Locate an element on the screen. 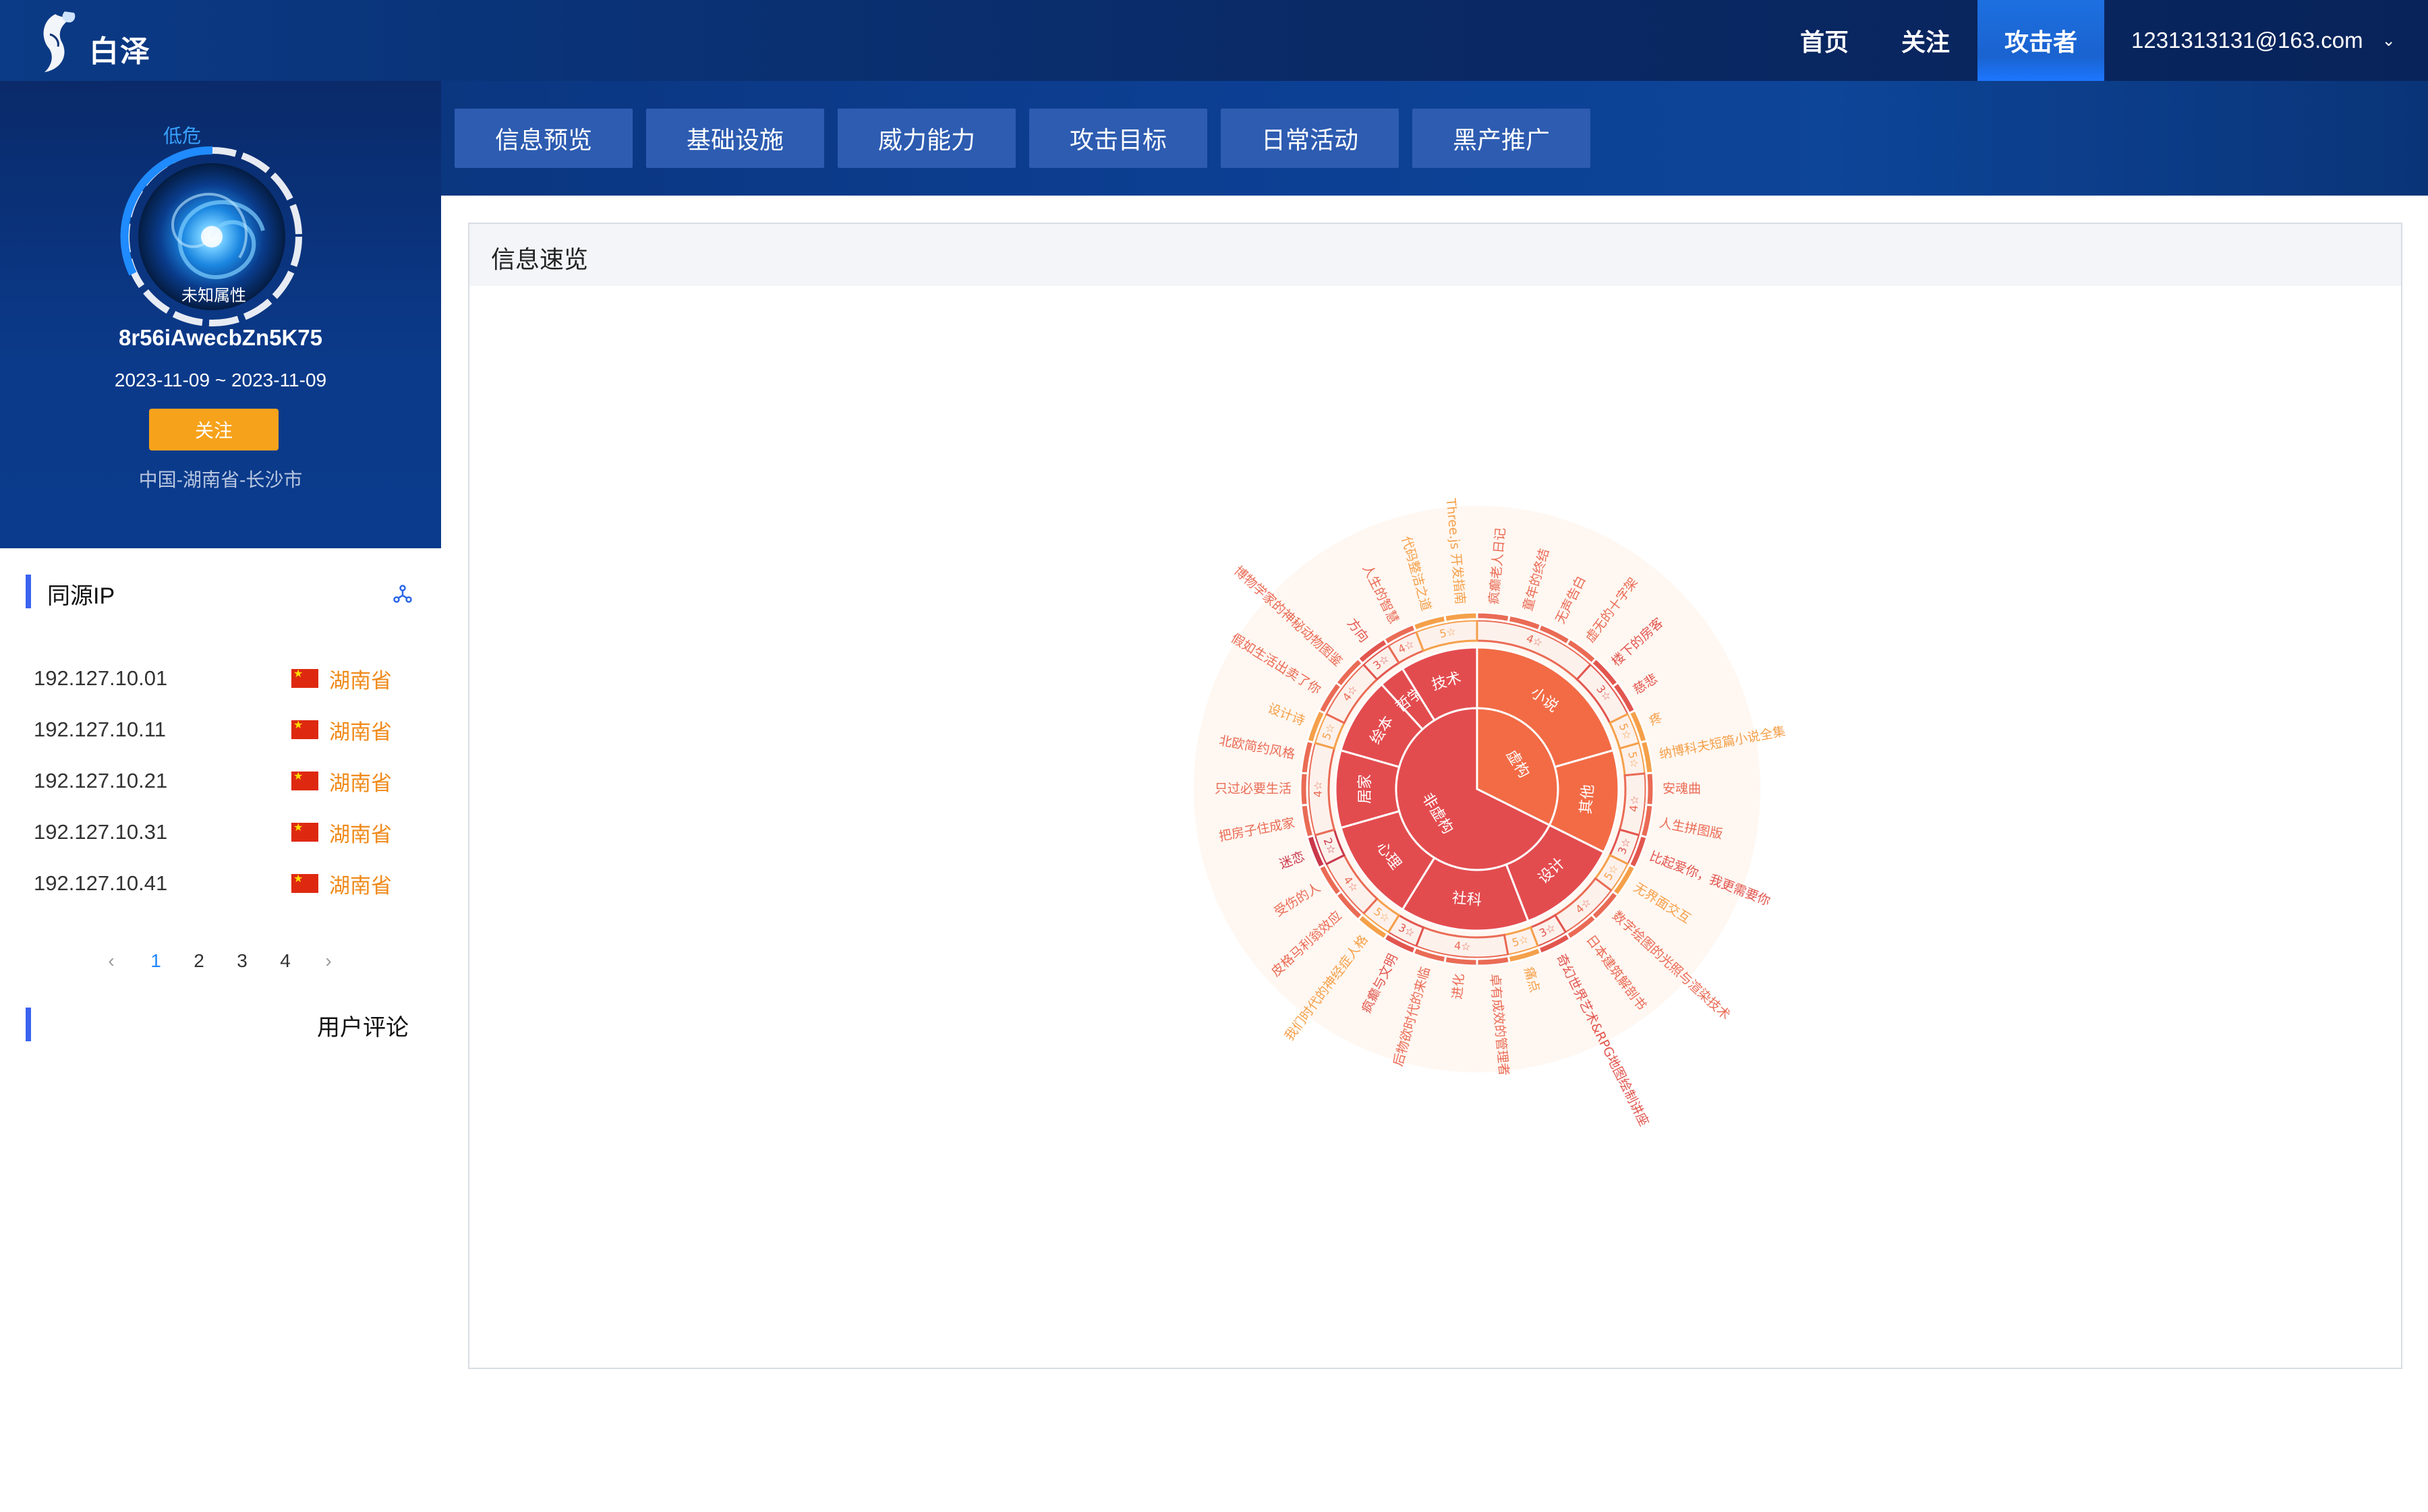 This screenshot has height=1512, width=2428. tab-info-preview: 信息预览 is located at coordinates (544, 139).